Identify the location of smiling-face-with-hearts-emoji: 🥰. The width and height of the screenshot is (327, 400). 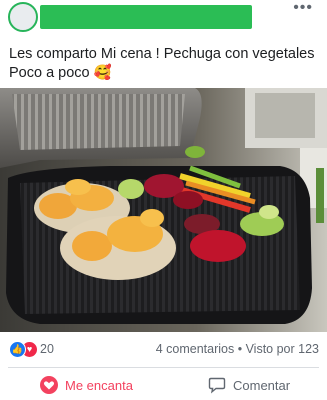
(102, 73).